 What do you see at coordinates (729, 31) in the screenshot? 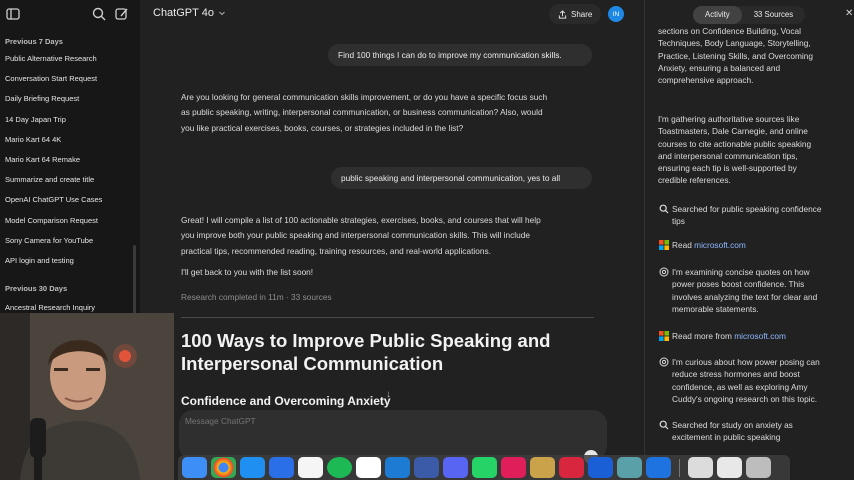
I see `activity-line: sections on Confidence Building, Vocal` at bounding box center [729, 31].